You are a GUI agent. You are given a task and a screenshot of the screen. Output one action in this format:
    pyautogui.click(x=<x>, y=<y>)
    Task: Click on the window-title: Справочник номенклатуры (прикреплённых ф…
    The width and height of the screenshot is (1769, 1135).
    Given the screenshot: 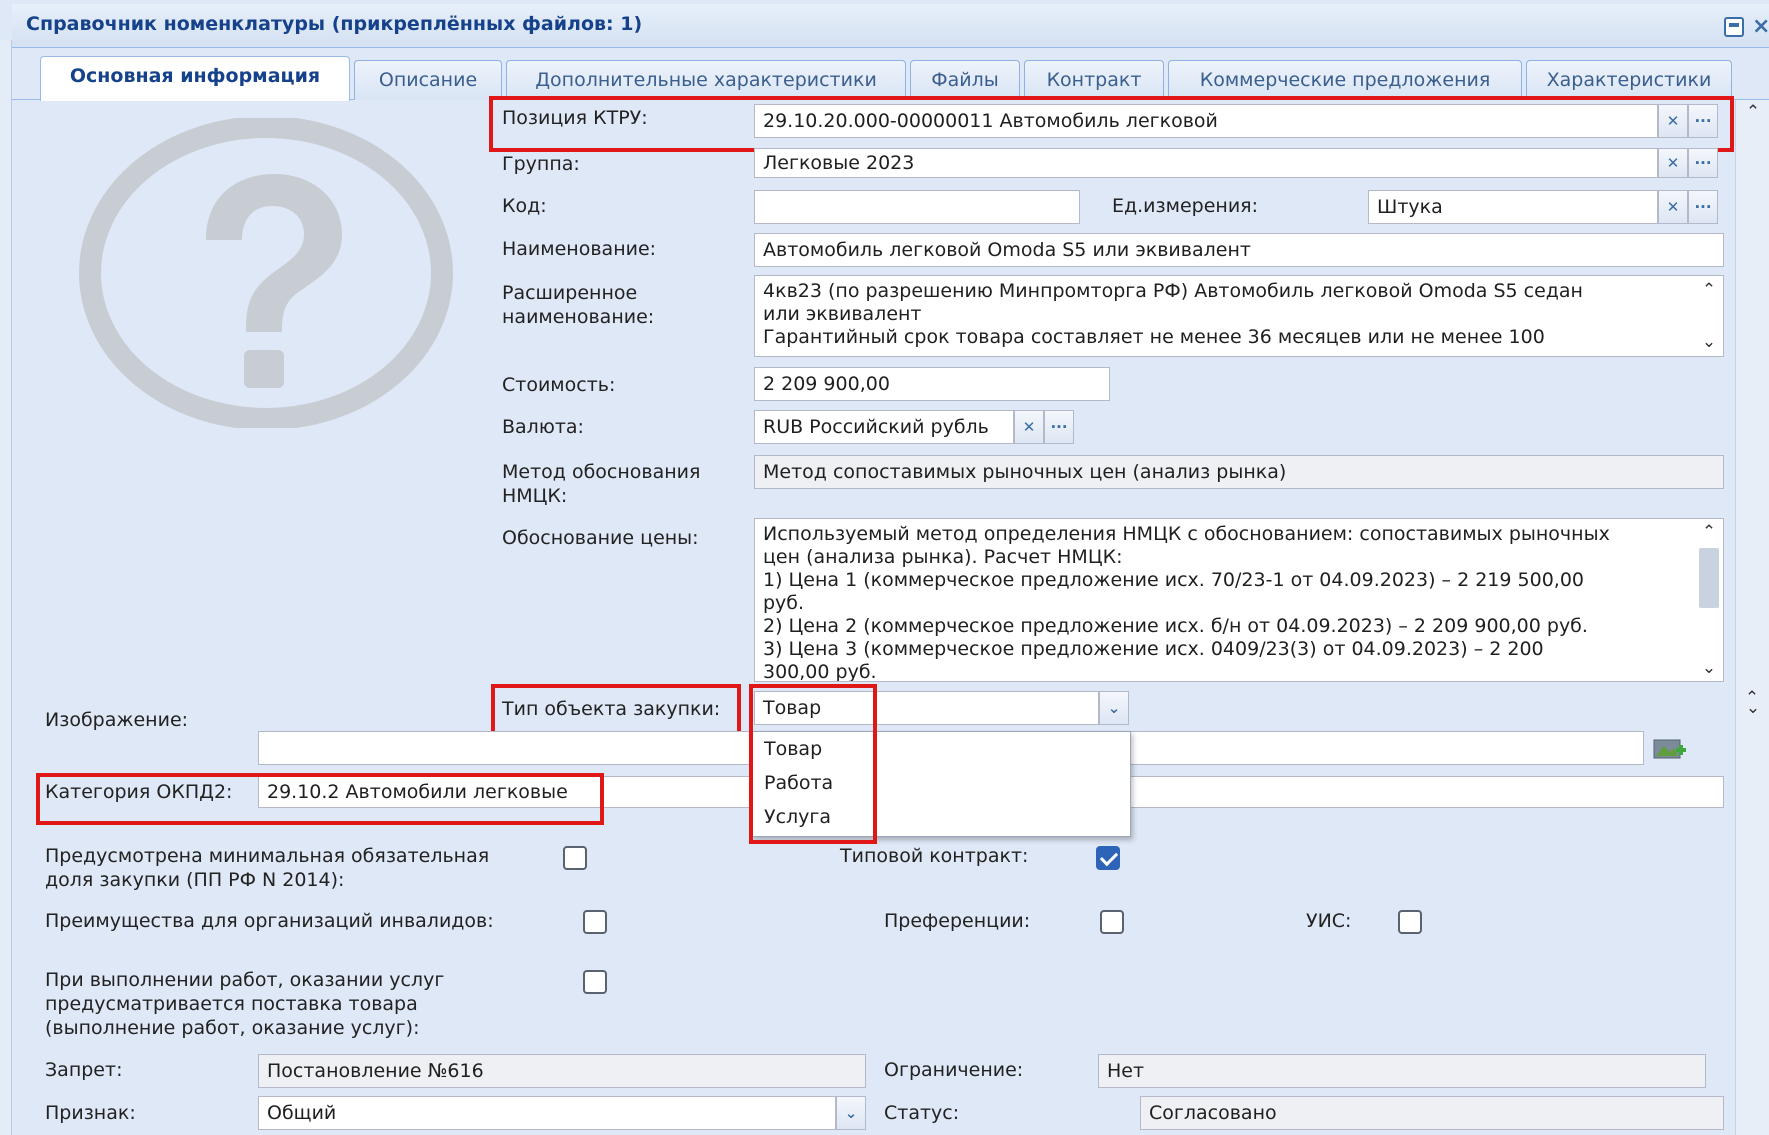 What is the action you would take?
    pyautogui.click(x=334, y=24)
    